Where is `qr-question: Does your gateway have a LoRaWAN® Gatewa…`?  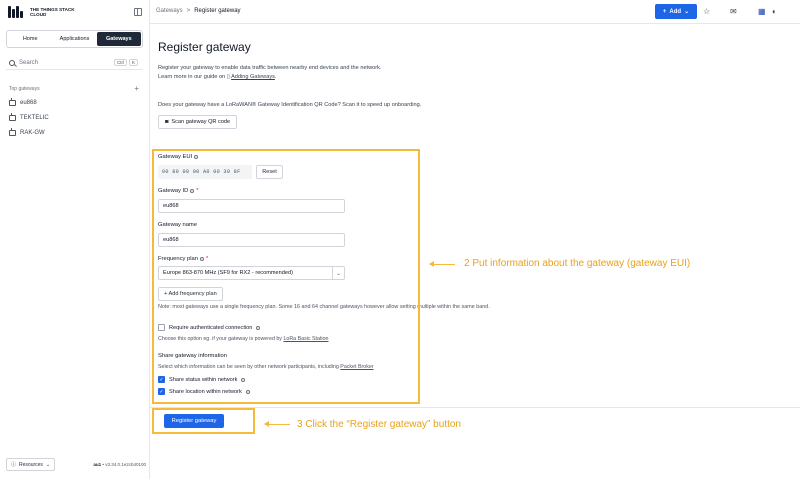 qr-question: Does your gateway have a LoRaWAN® Gatewa… is located at coordinates (290, 105).